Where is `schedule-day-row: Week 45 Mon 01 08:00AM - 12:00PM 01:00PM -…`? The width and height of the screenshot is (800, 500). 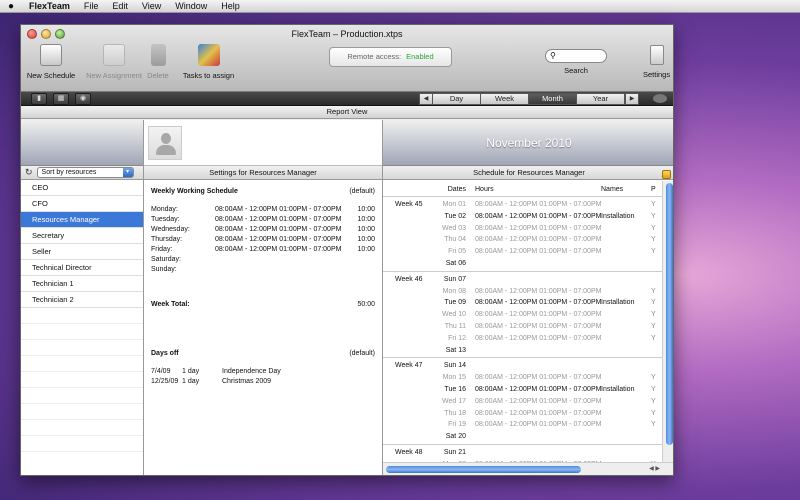
schedule-day-row: Week 45 Mon 01 08:00AM - 12:00PM 01:00PM -… is located at coordinates (522, 205).